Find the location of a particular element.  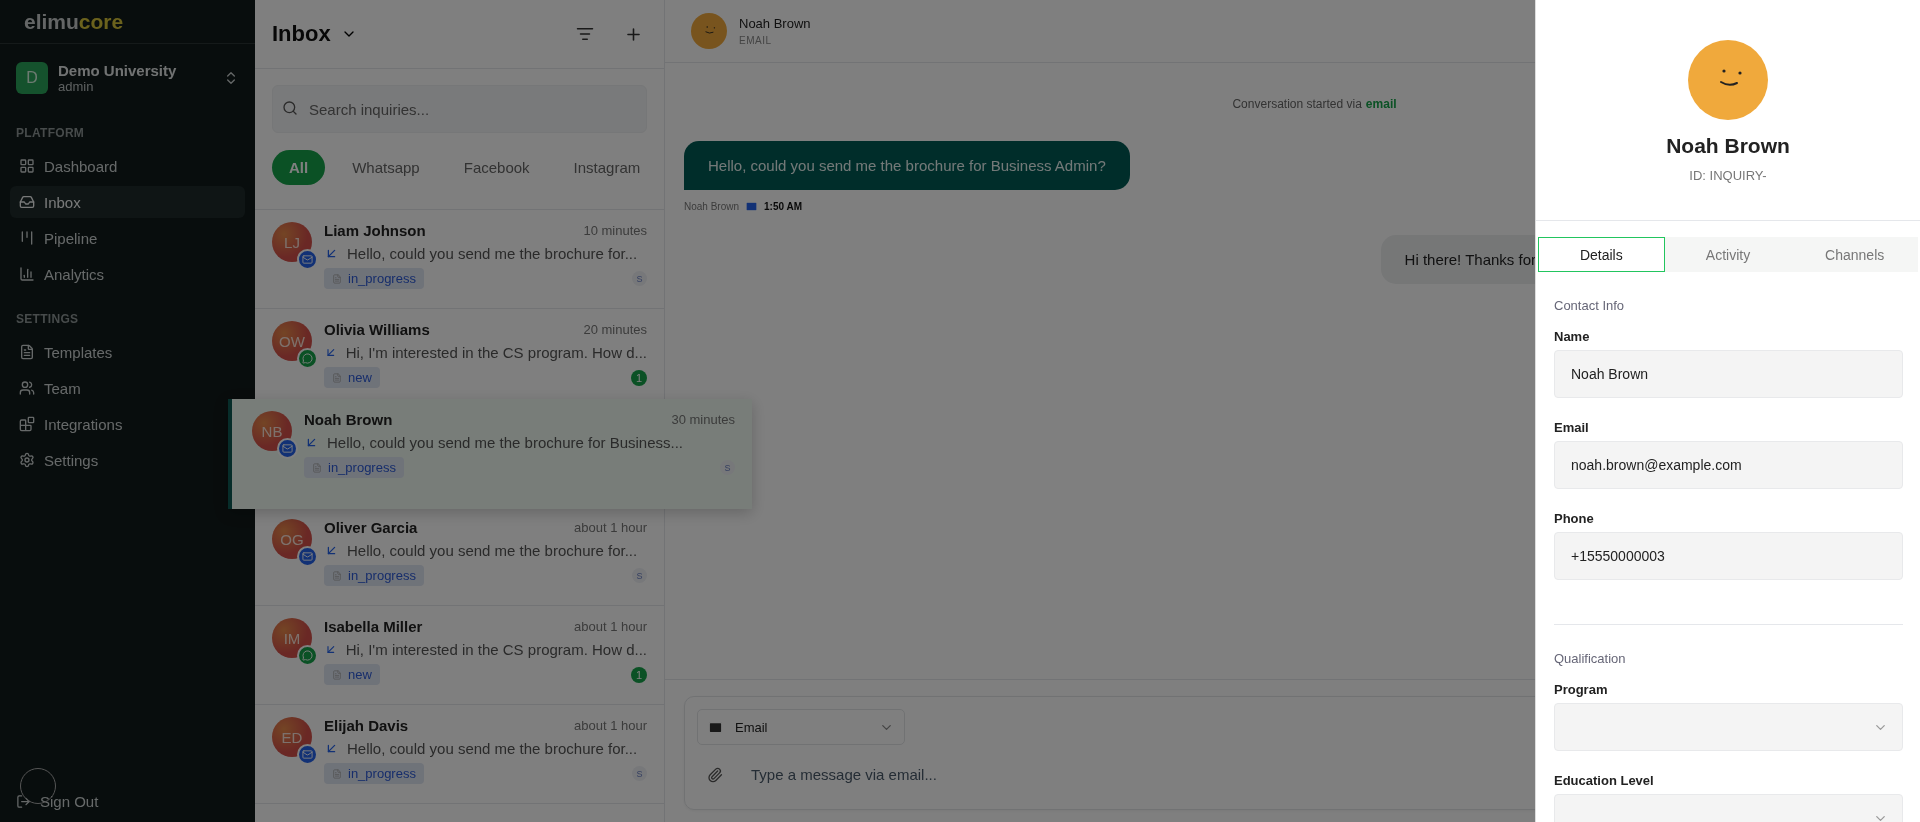

inquiry-id: ID: INQUIRY- is located at coordinates (1728, 175).